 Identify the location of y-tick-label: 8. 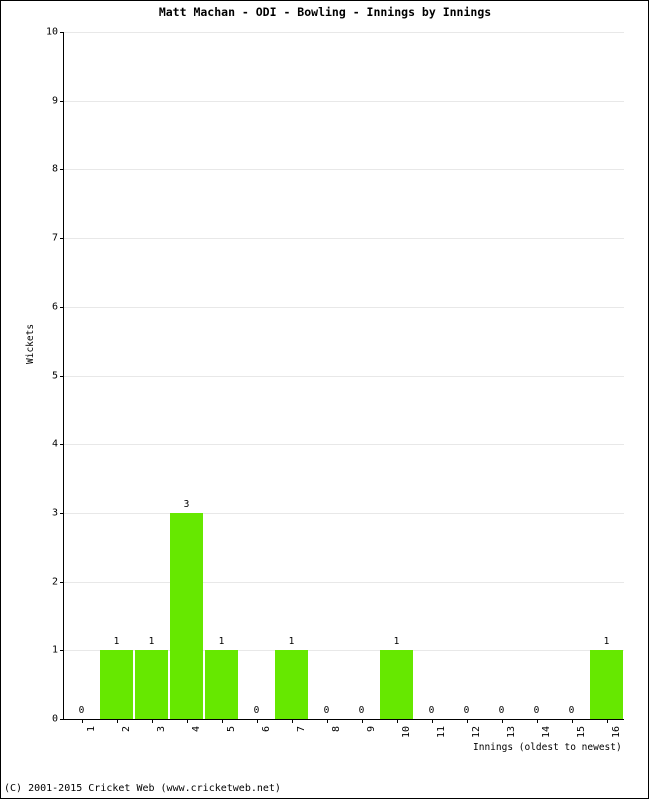
(54, 169).